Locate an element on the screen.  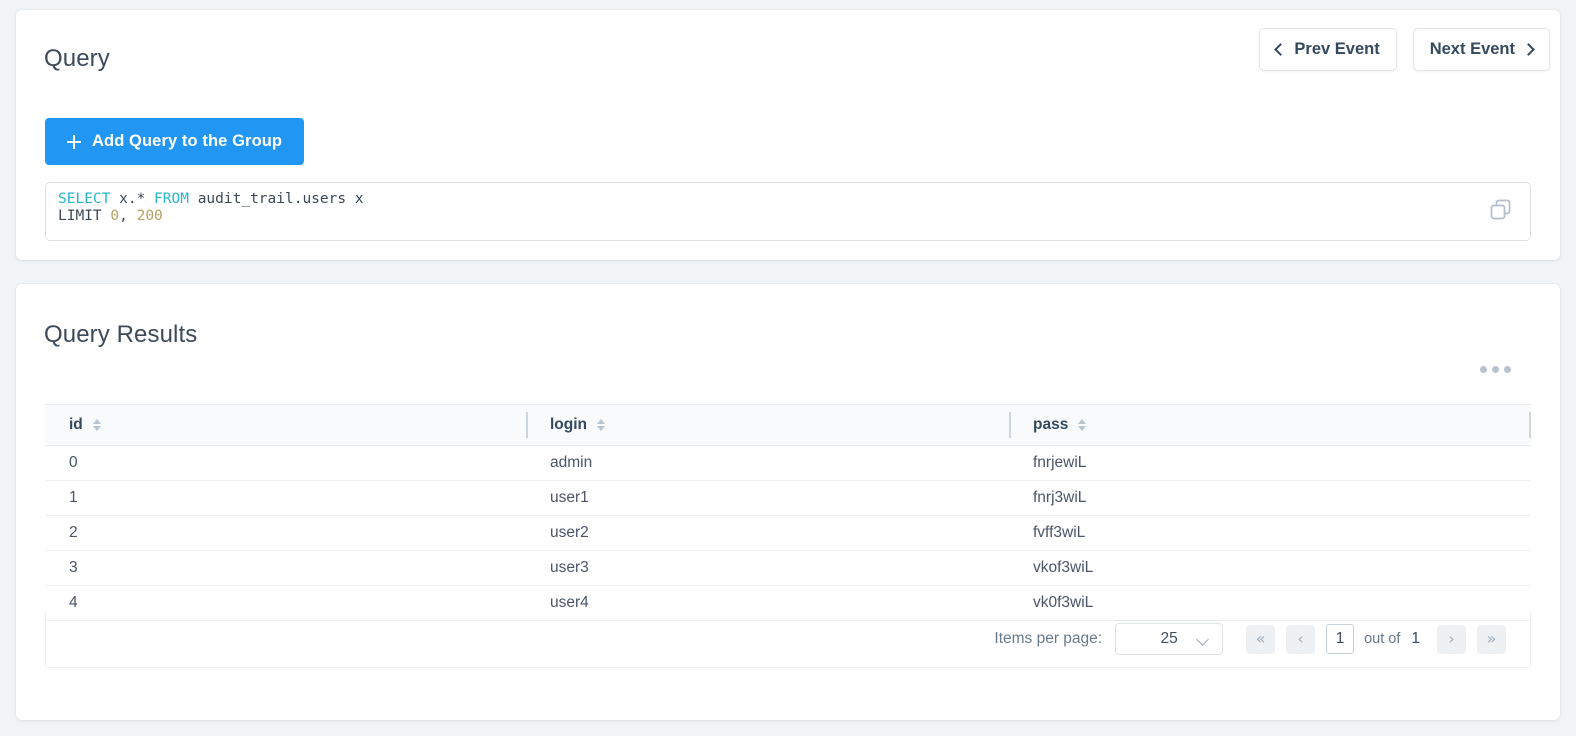
table-header-row: id login pass is located at coordinates (788, 425).